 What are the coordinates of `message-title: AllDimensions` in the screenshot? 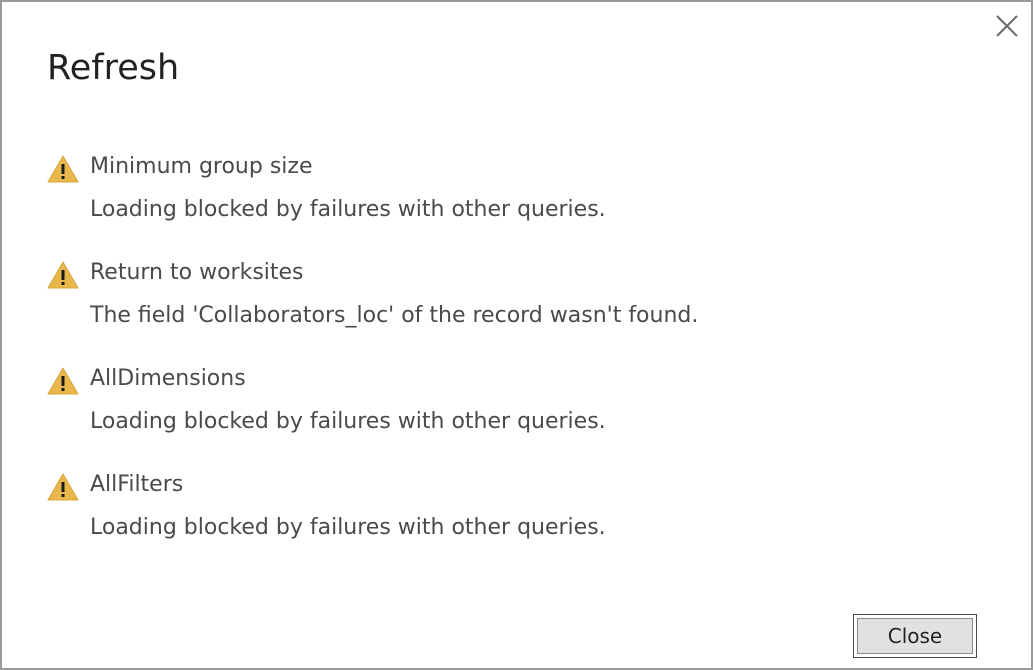 It's located at (168, 378).